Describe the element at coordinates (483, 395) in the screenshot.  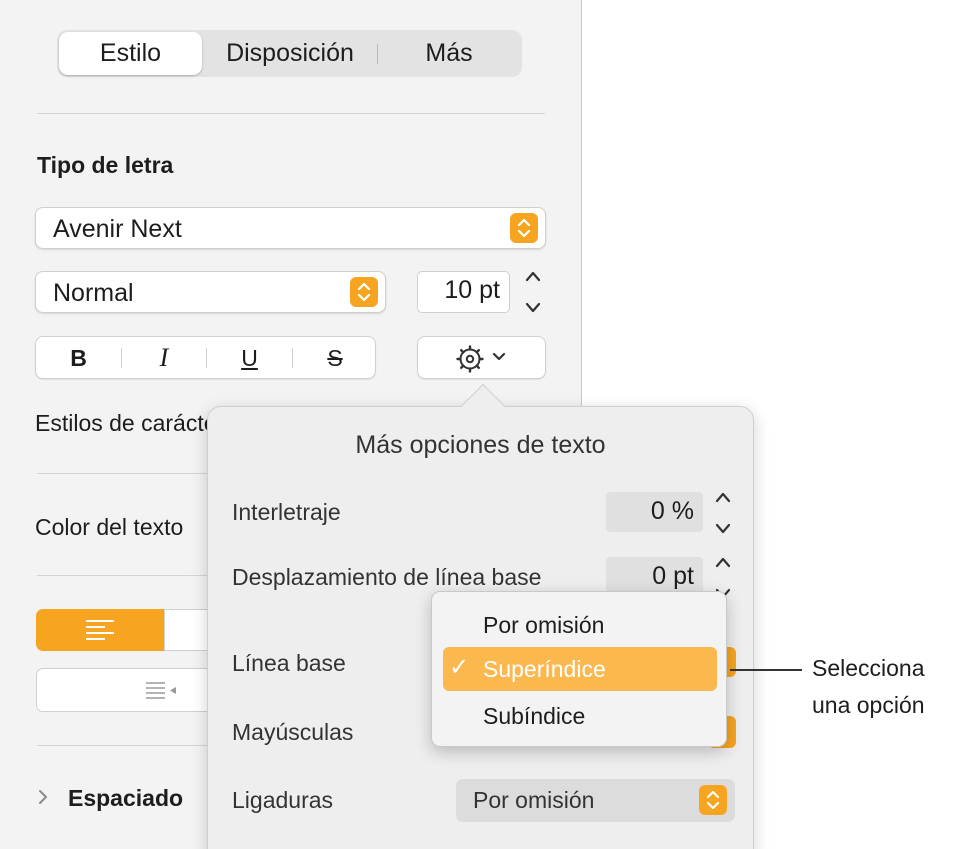
I see `popover-arrow` at that location.